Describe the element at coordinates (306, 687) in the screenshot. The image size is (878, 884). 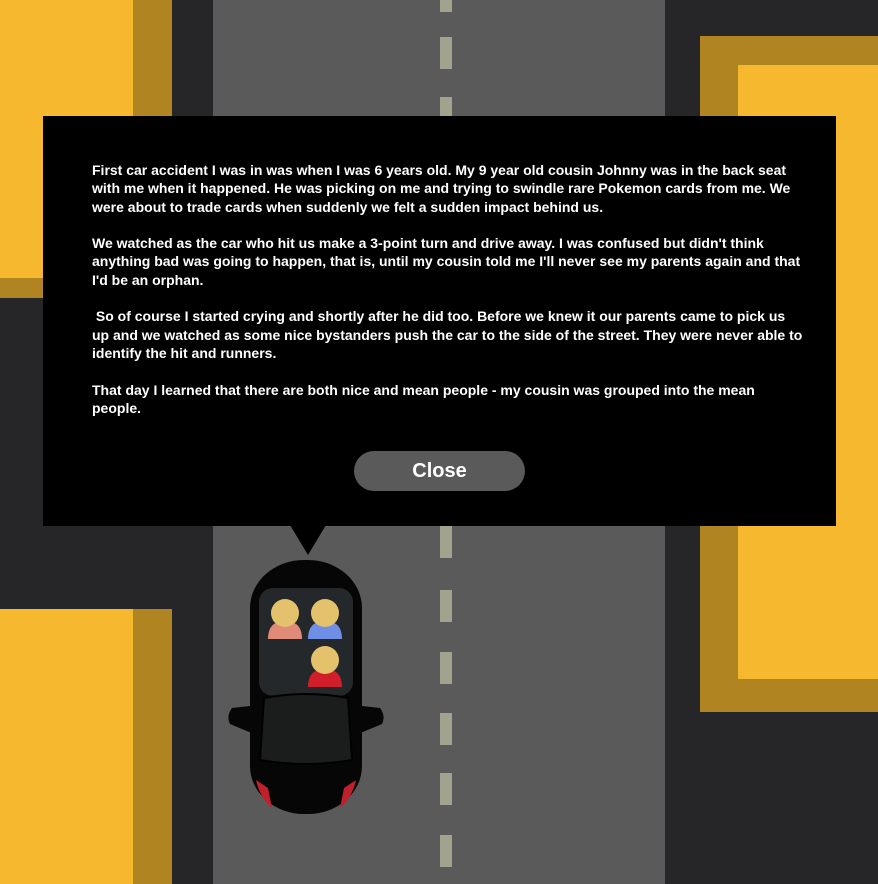
I see `car-icon` at that location.